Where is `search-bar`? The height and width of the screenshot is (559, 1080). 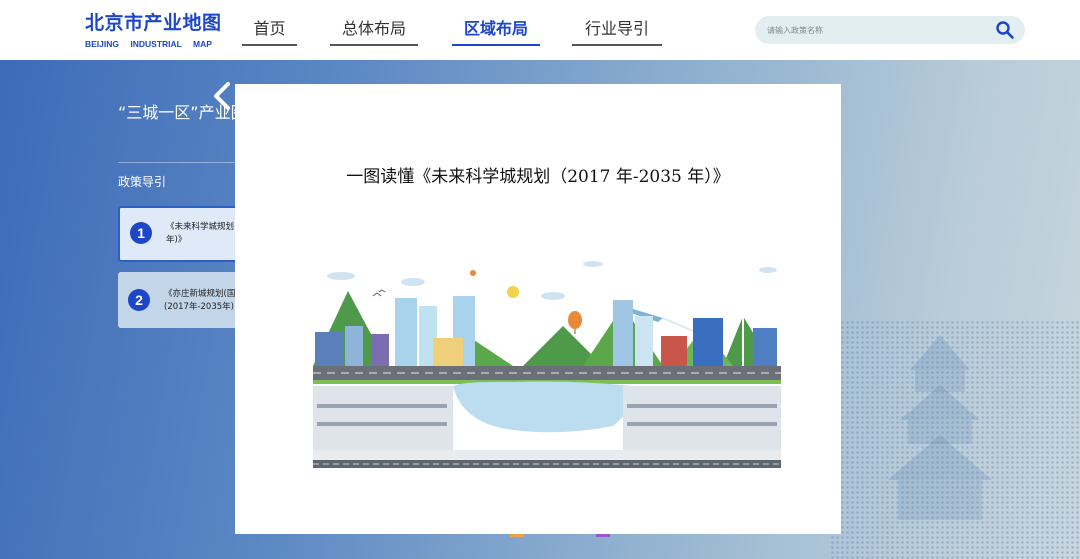
search-bar is located at coordinates (890, 30).